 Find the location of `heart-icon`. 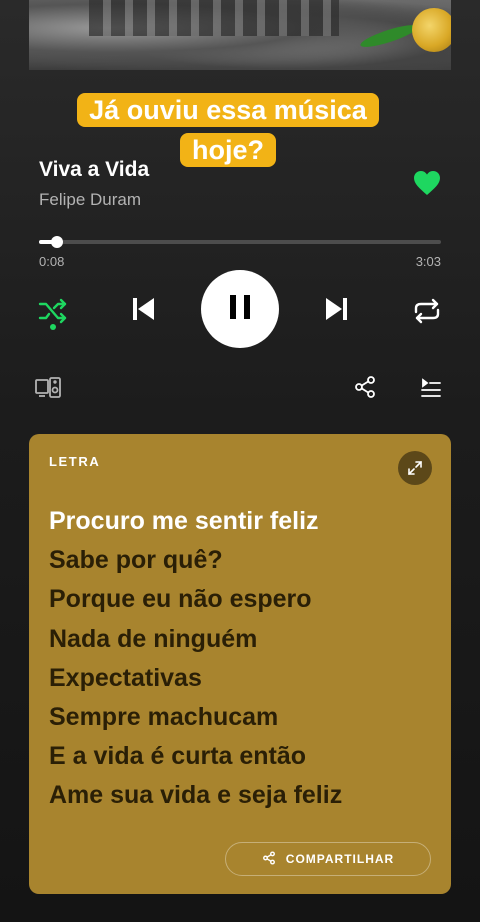

heart-icon is located at coordinates (427, 183).